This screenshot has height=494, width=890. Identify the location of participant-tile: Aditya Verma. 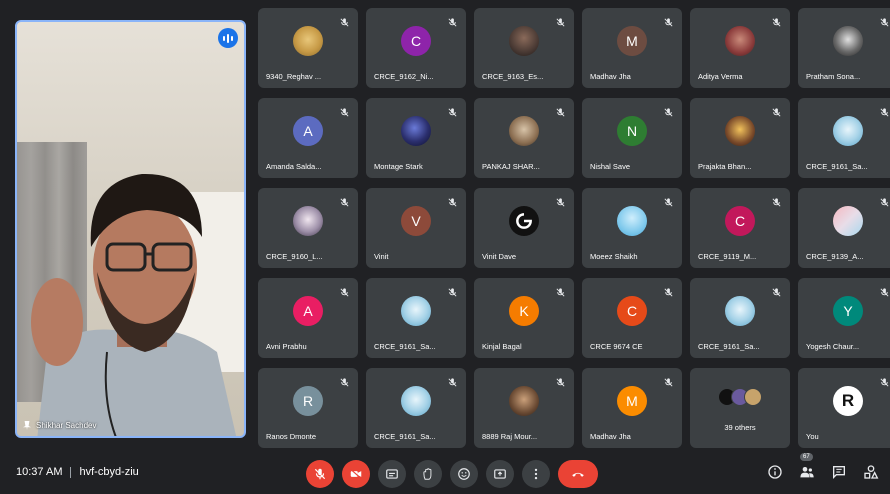
(740, 48).